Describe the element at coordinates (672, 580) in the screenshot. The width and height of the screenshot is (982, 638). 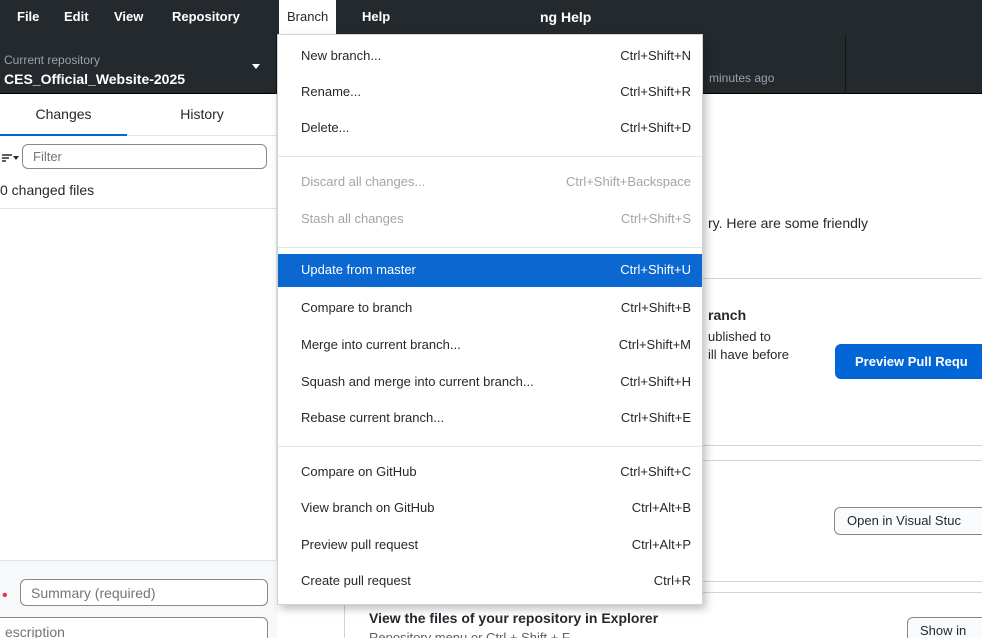
I see `menu-item-shortcut: Ctrl+R` at that location.